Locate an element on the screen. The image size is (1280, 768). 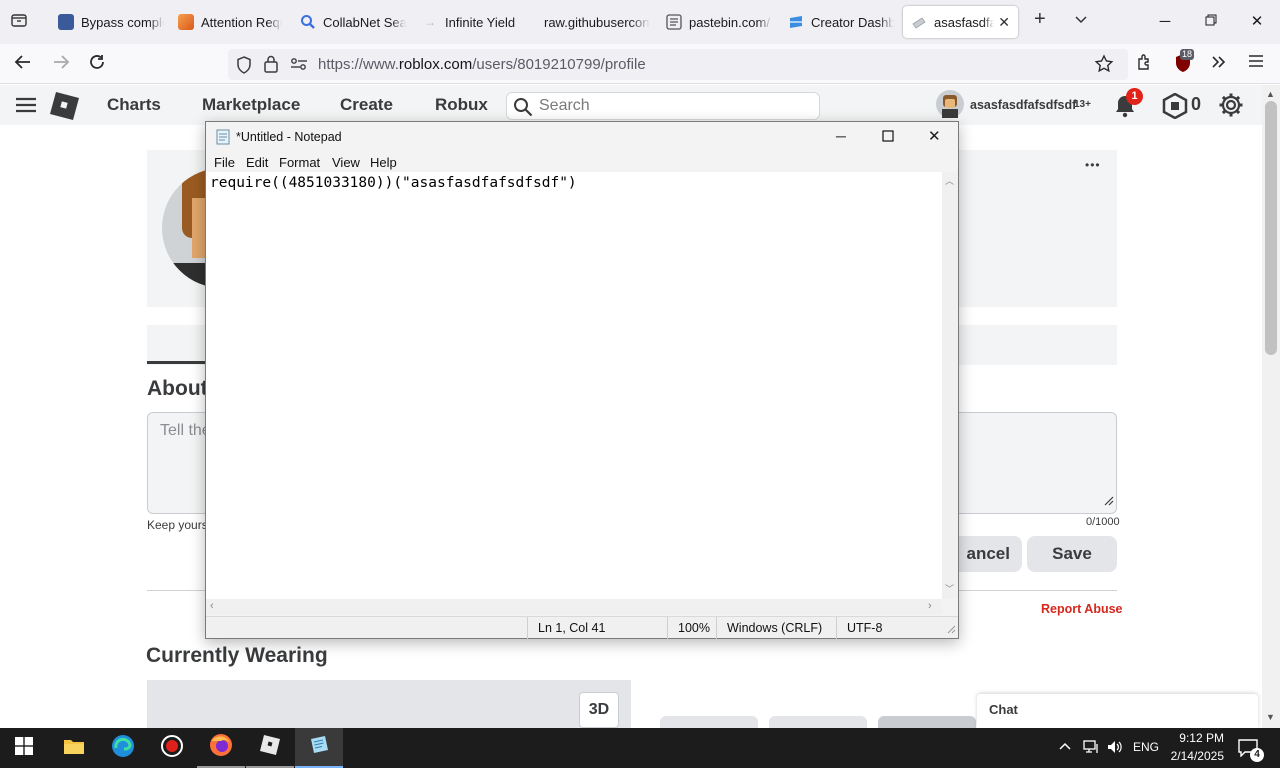
search-input is located at coordinates (669, 106).